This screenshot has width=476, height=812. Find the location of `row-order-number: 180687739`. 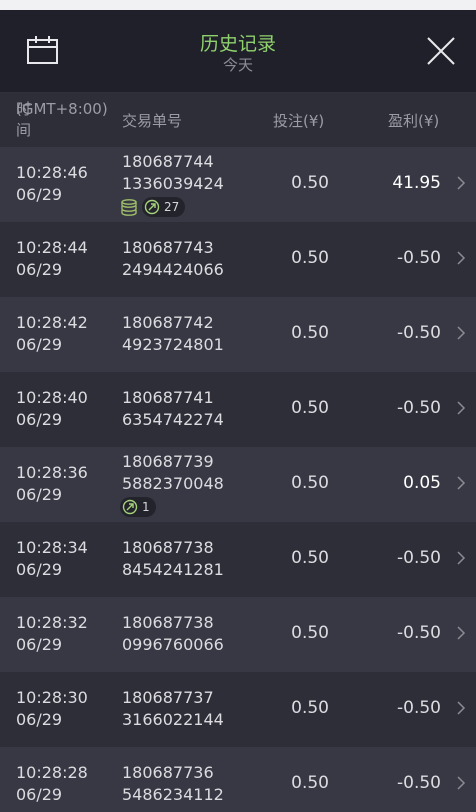

row-order-number: 180687739 is located at coordinates (168, 461).